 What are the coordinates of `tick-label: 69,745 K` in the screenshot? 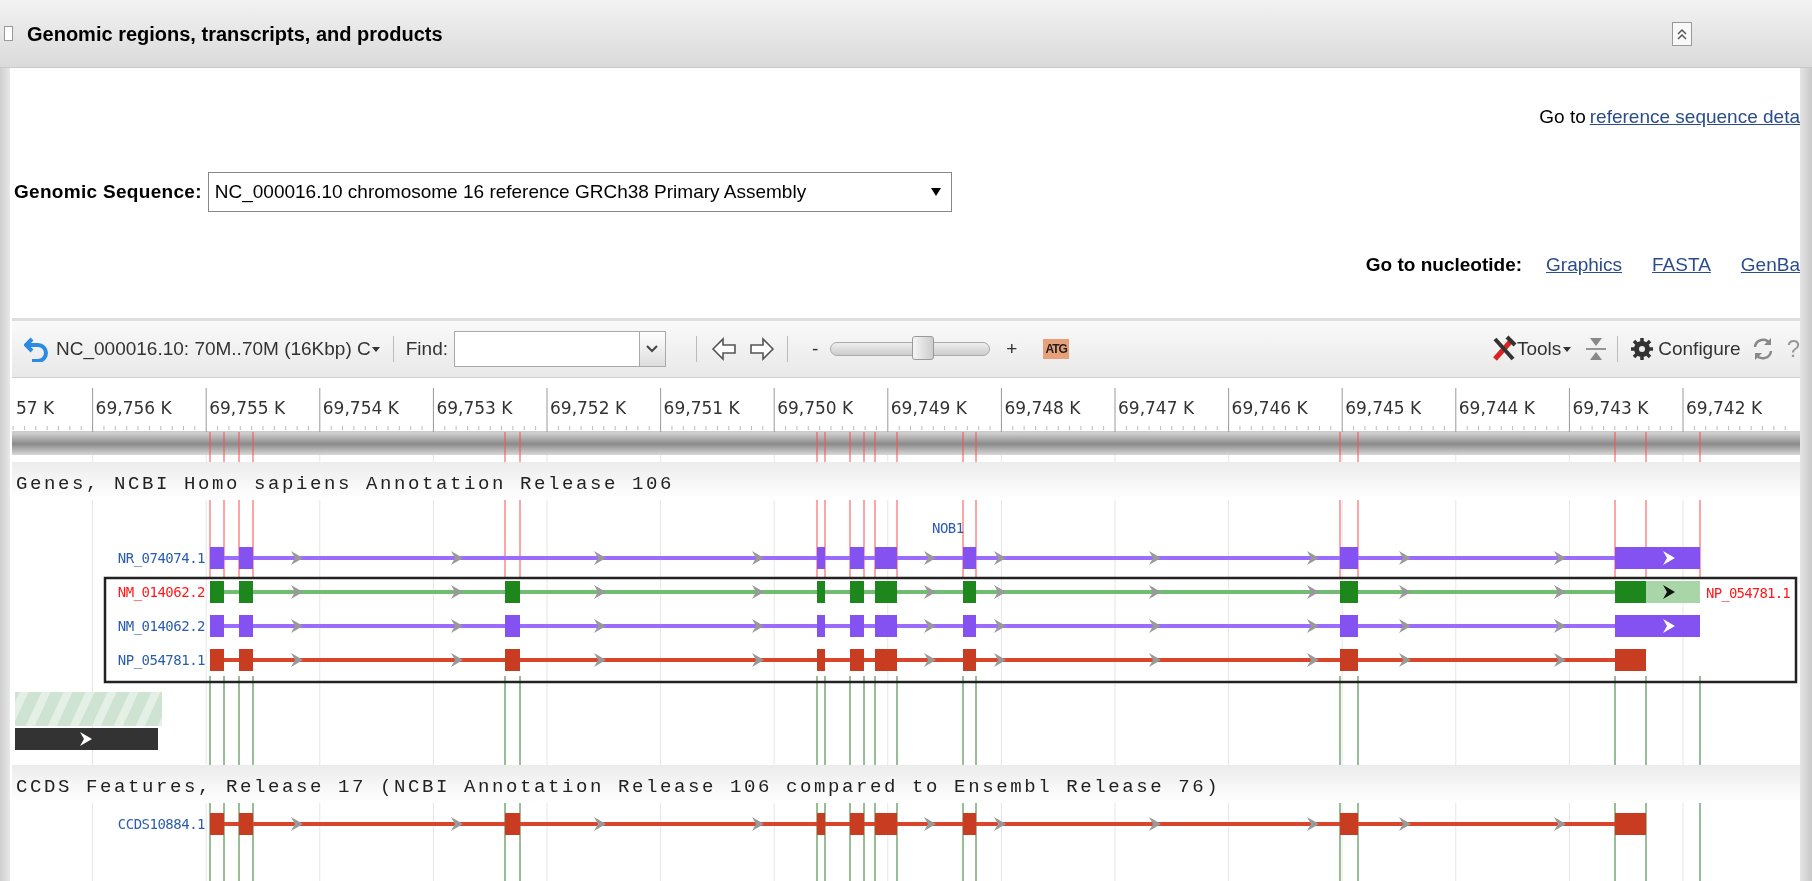 It's located at (1383, 408).